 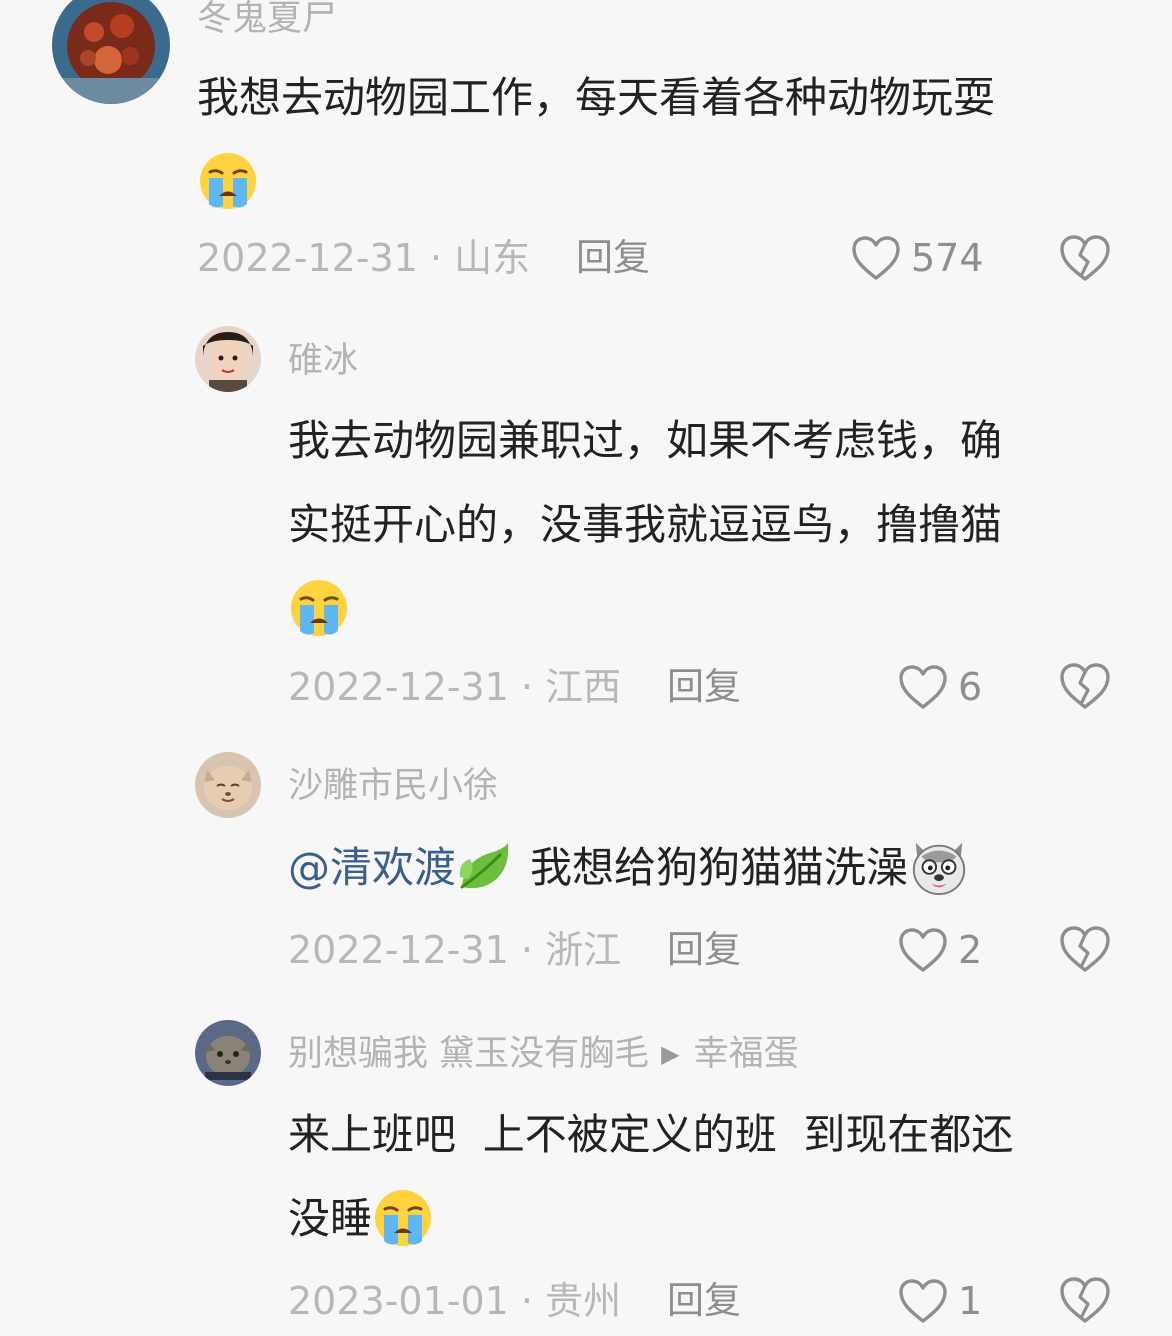 I want to click on comment-location: 贵州, so click(x=583, y=1301).